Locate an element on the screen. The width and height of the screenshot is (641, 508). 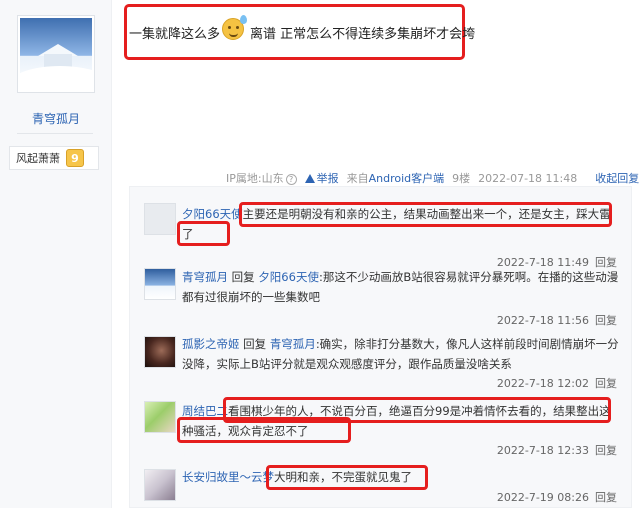
ip-location: IP属地:山东? is located at coordinates (261, 178).